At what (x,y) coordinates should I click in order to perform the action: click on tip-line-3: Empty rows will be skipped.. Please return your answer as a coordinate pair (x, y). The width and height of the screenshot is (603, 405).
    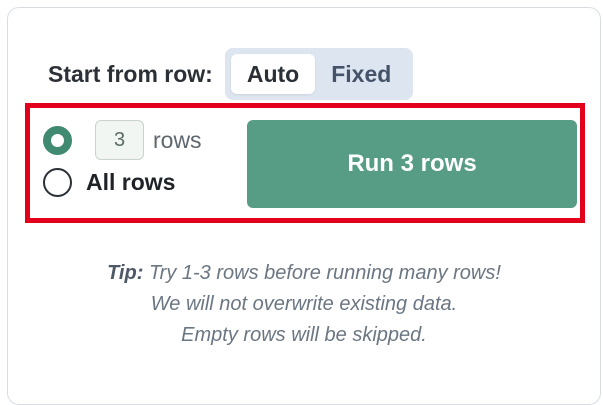
    Looking at the image, I should click on (304, 335).